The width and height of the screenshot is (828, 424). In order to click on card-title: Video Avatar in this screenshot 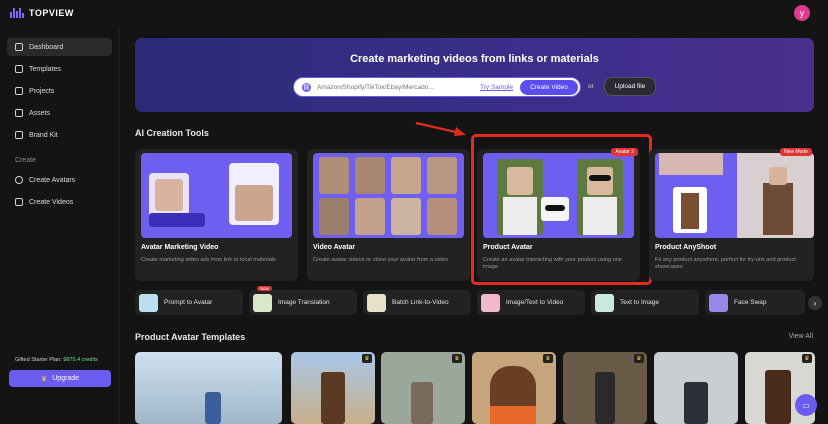, I will do `click(334, 247)`.